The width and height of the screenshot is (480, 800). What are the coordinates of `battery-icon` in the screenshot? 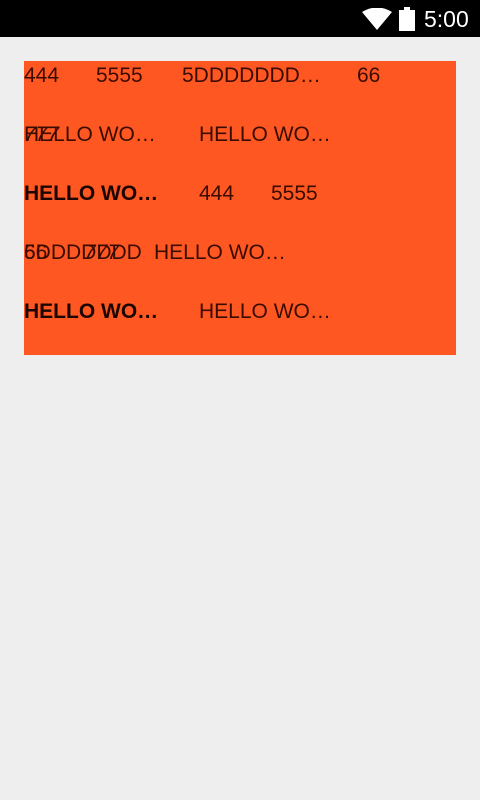 It's located at (407, 19).